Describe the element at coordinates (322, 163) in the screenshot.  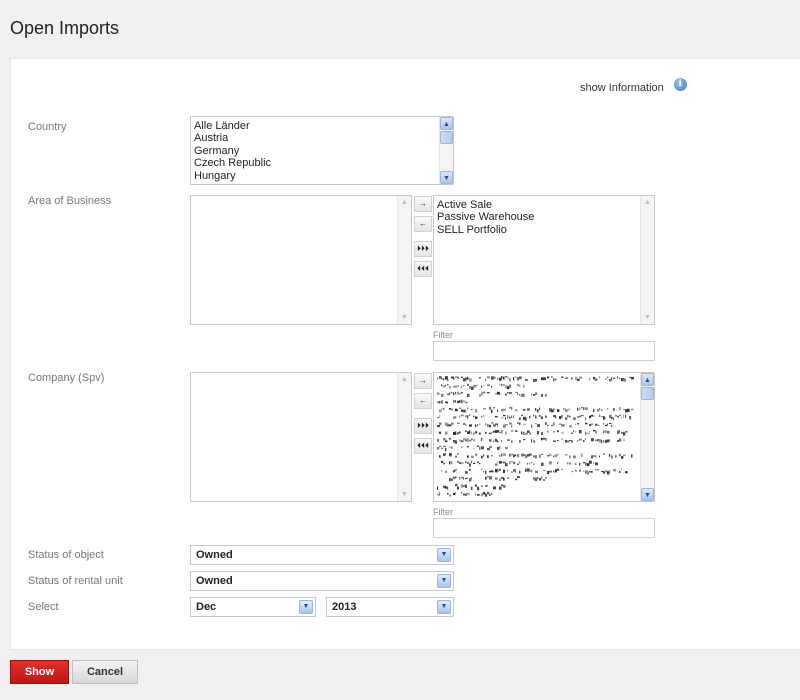
I see `country-option: Czech Republic` at that location.